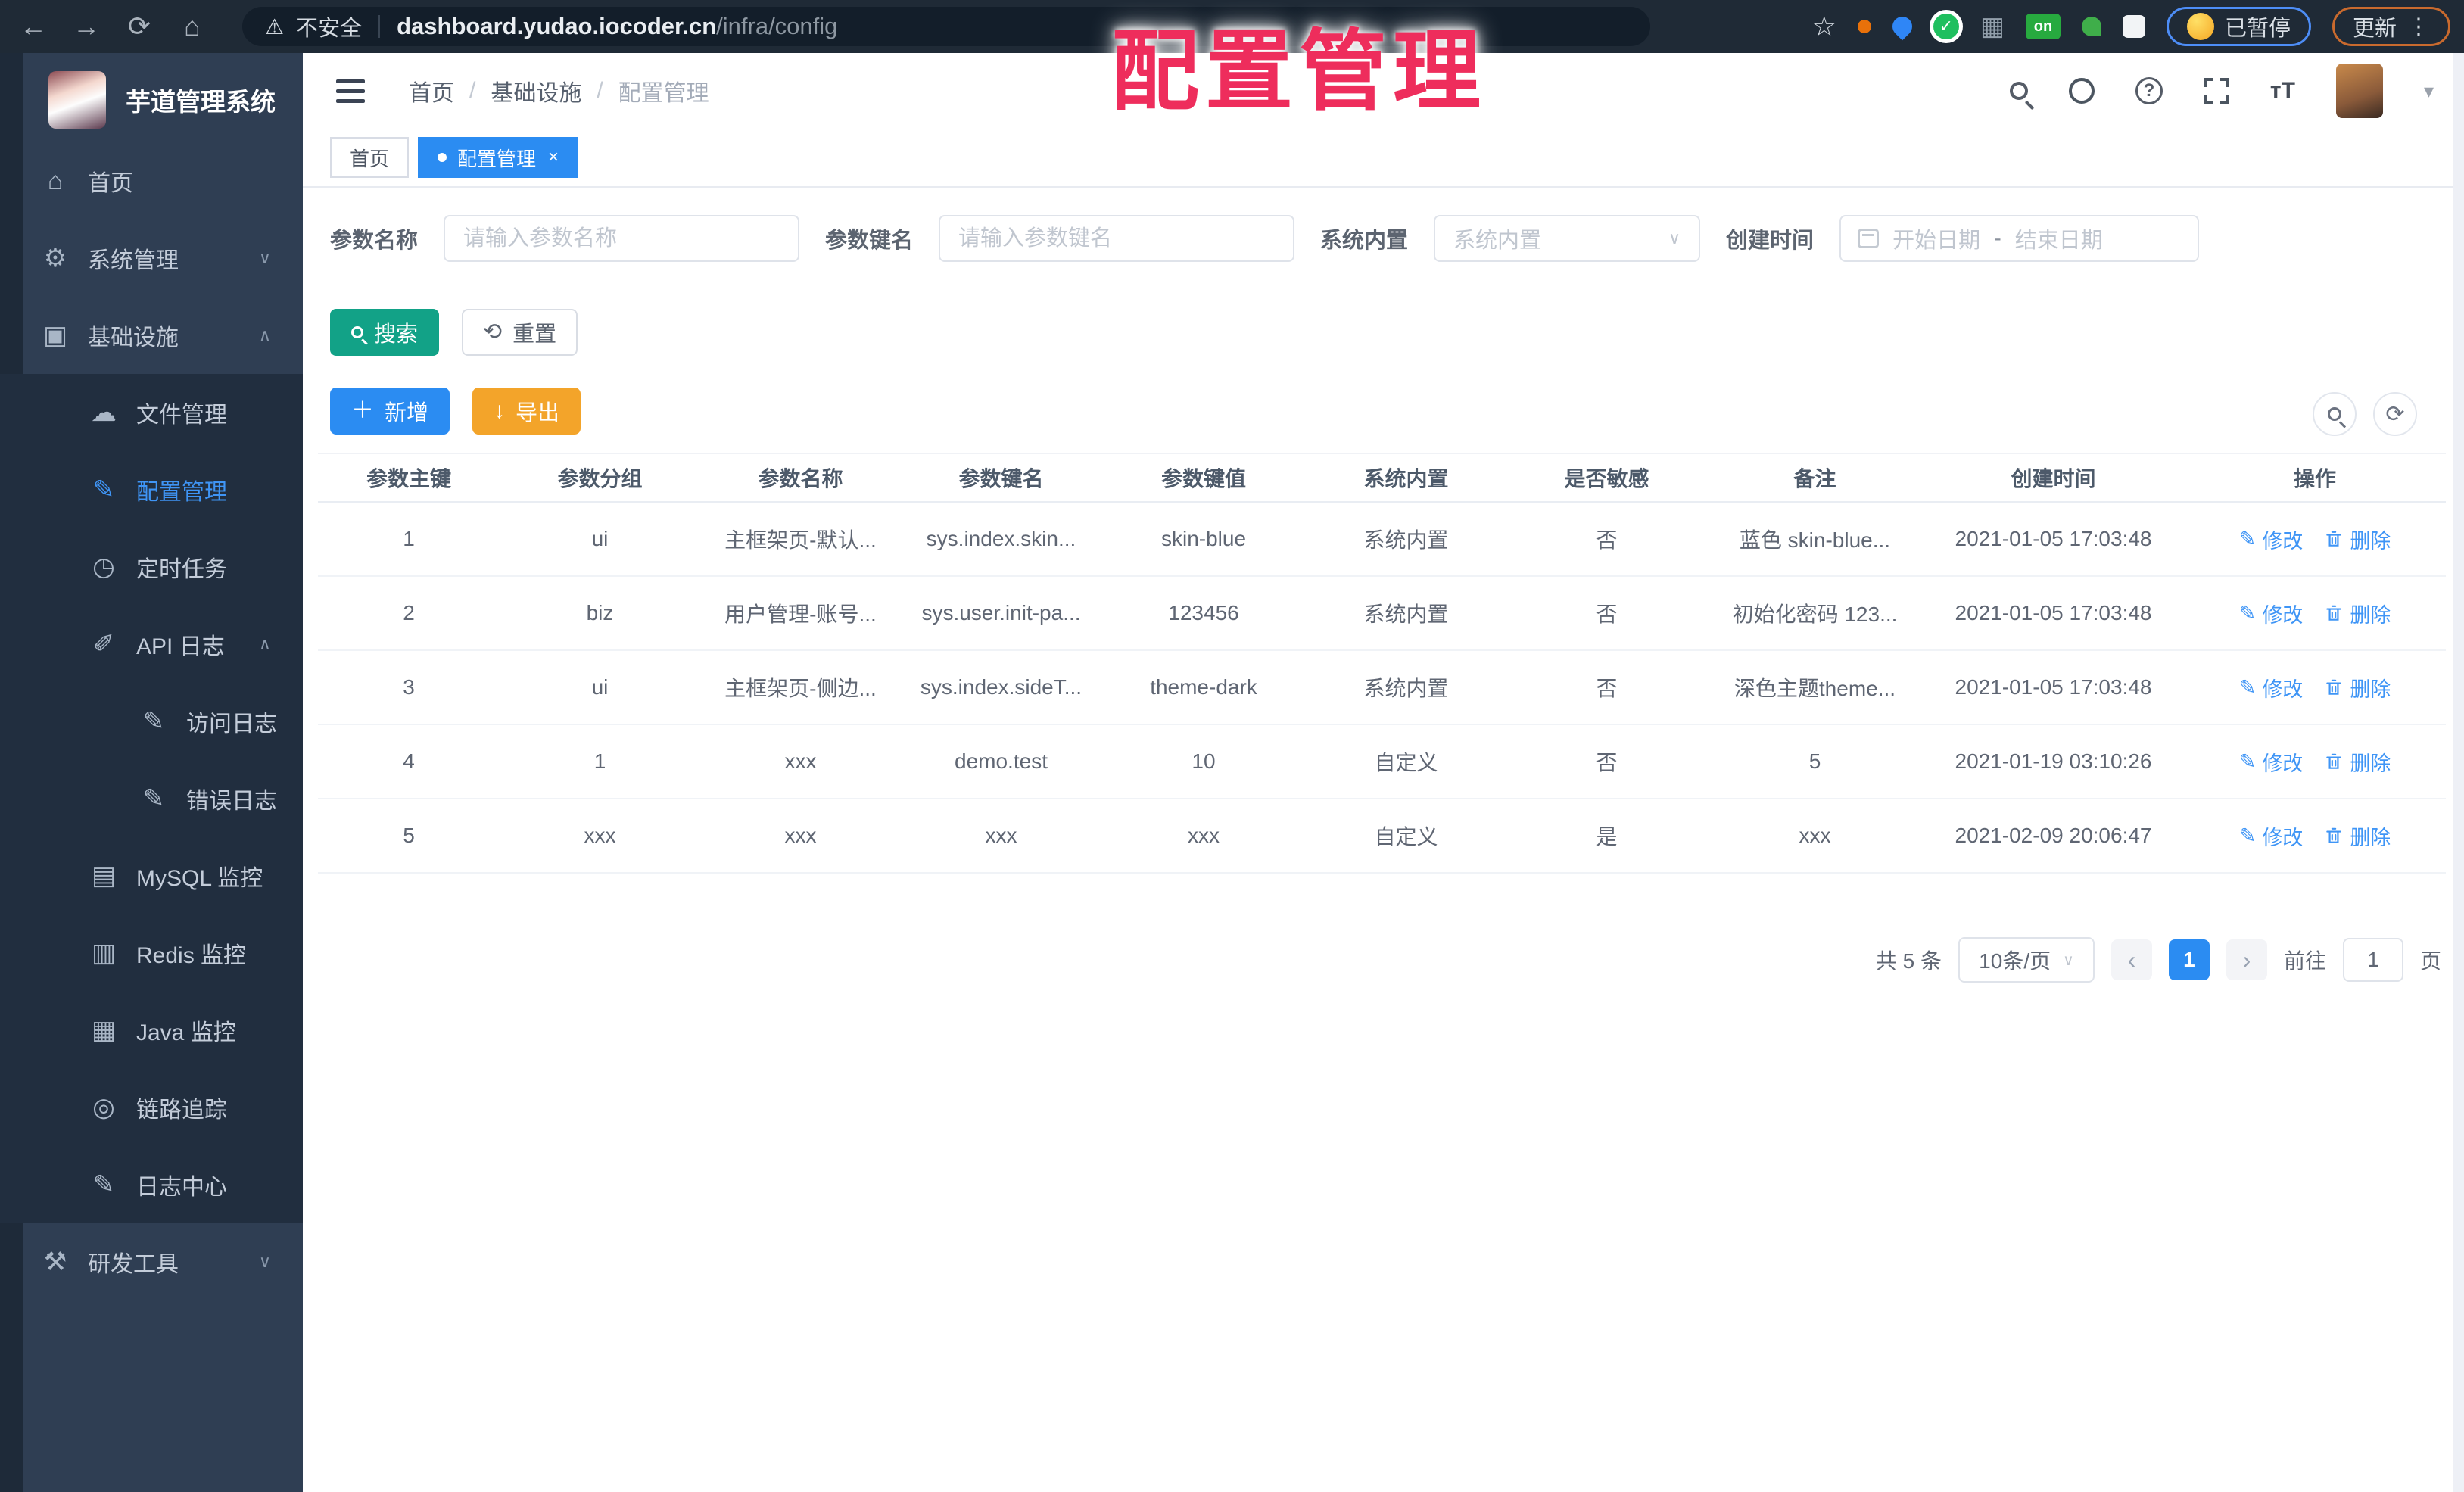 This screenshot has height=1492, width=2464. I want to click on calendar-icon, so click(1869, 238).